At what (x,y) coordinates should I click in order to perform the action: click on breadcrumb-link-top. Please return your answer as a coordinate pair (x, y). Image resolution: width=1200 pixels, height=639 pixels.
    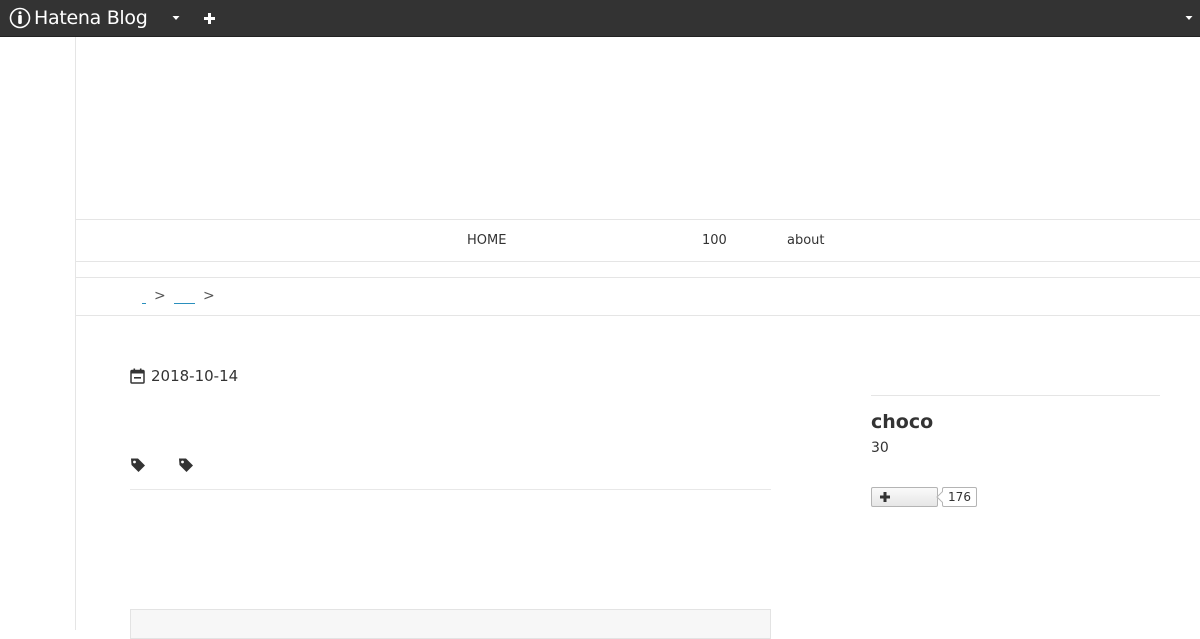
    Looking at the image, I should click on (144, 297).